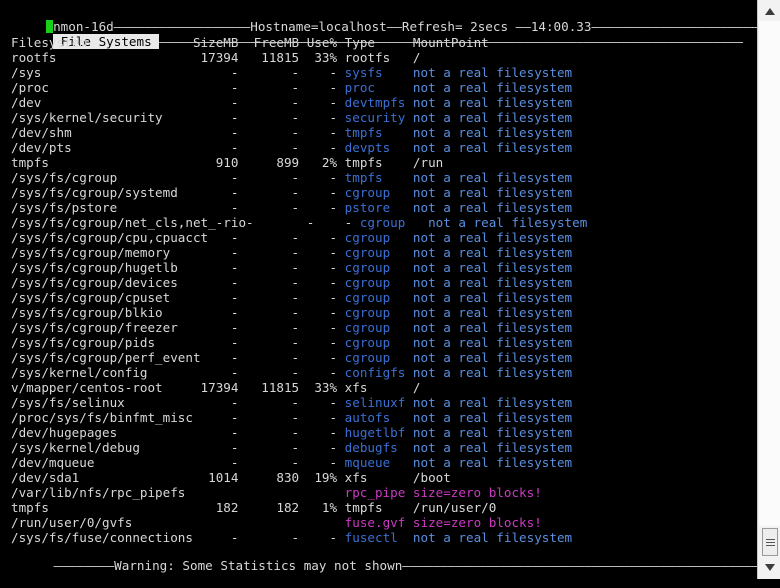  What do you see at coordinates (431, 477) in the screenshot?
I see `cell-mountpoint: /boot` at bounding box center [431, 477].